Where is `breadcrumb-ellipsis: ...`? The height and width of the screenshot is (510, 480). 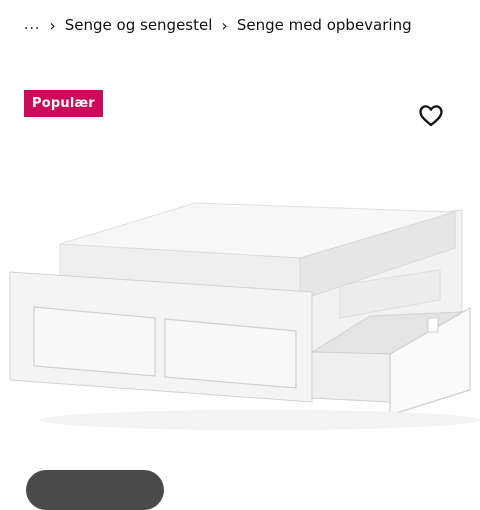
breadcrumb-ellipsis: ... is located at coordinates (32, 25).